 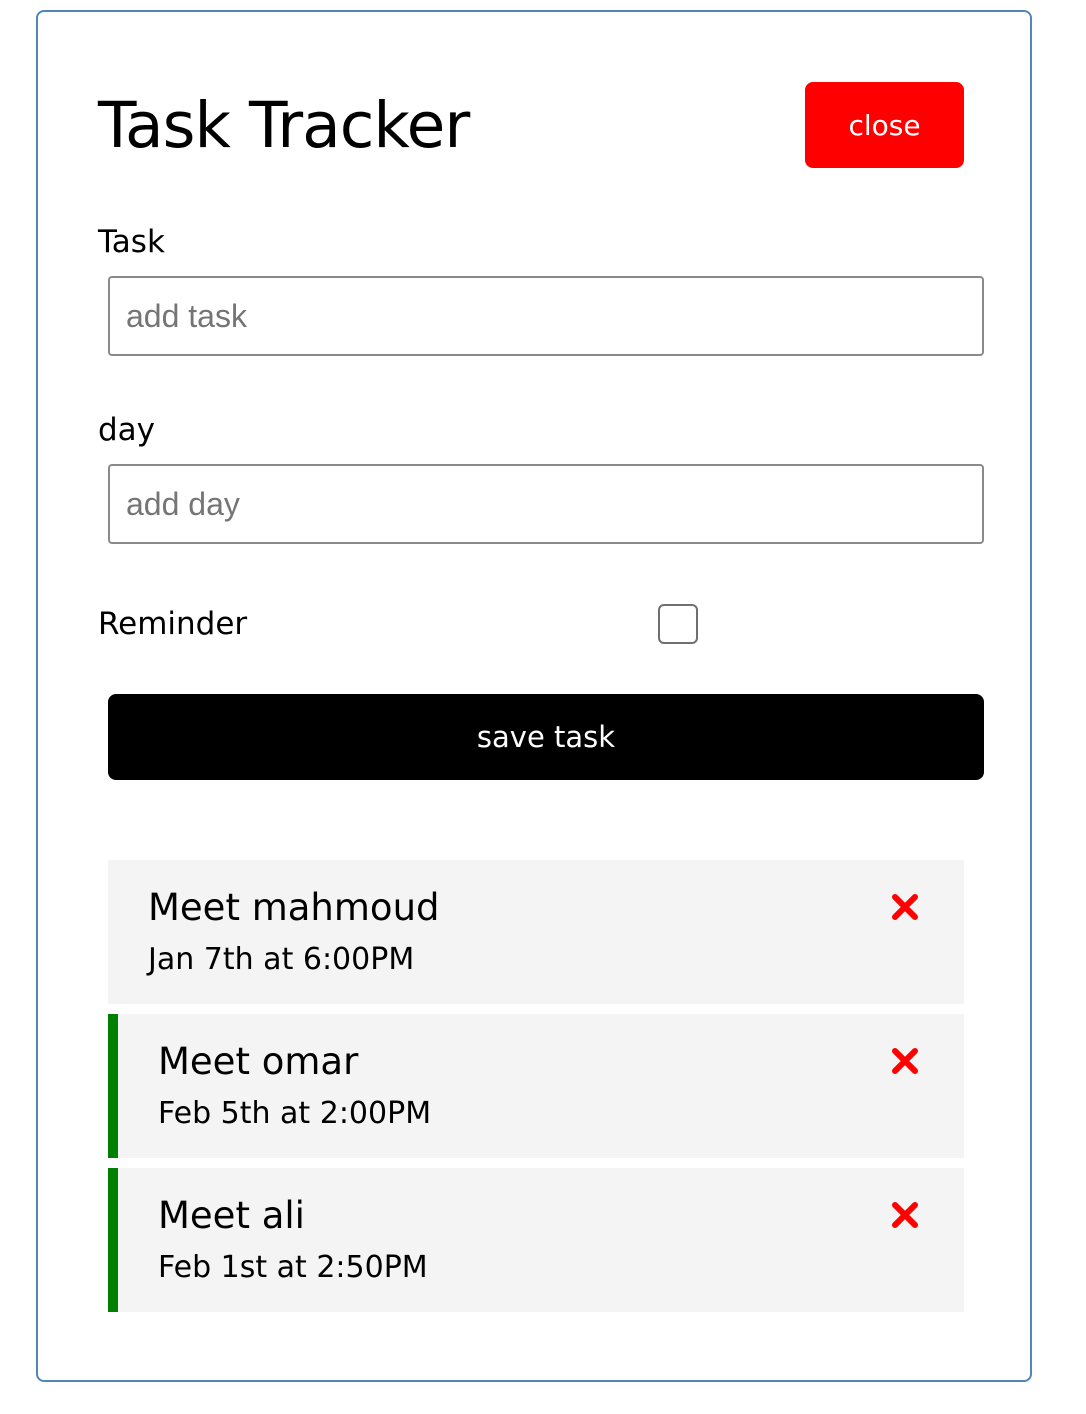 I want to click on task-day: Jan 7th at 6:00PM, so click(x=281, y=959).